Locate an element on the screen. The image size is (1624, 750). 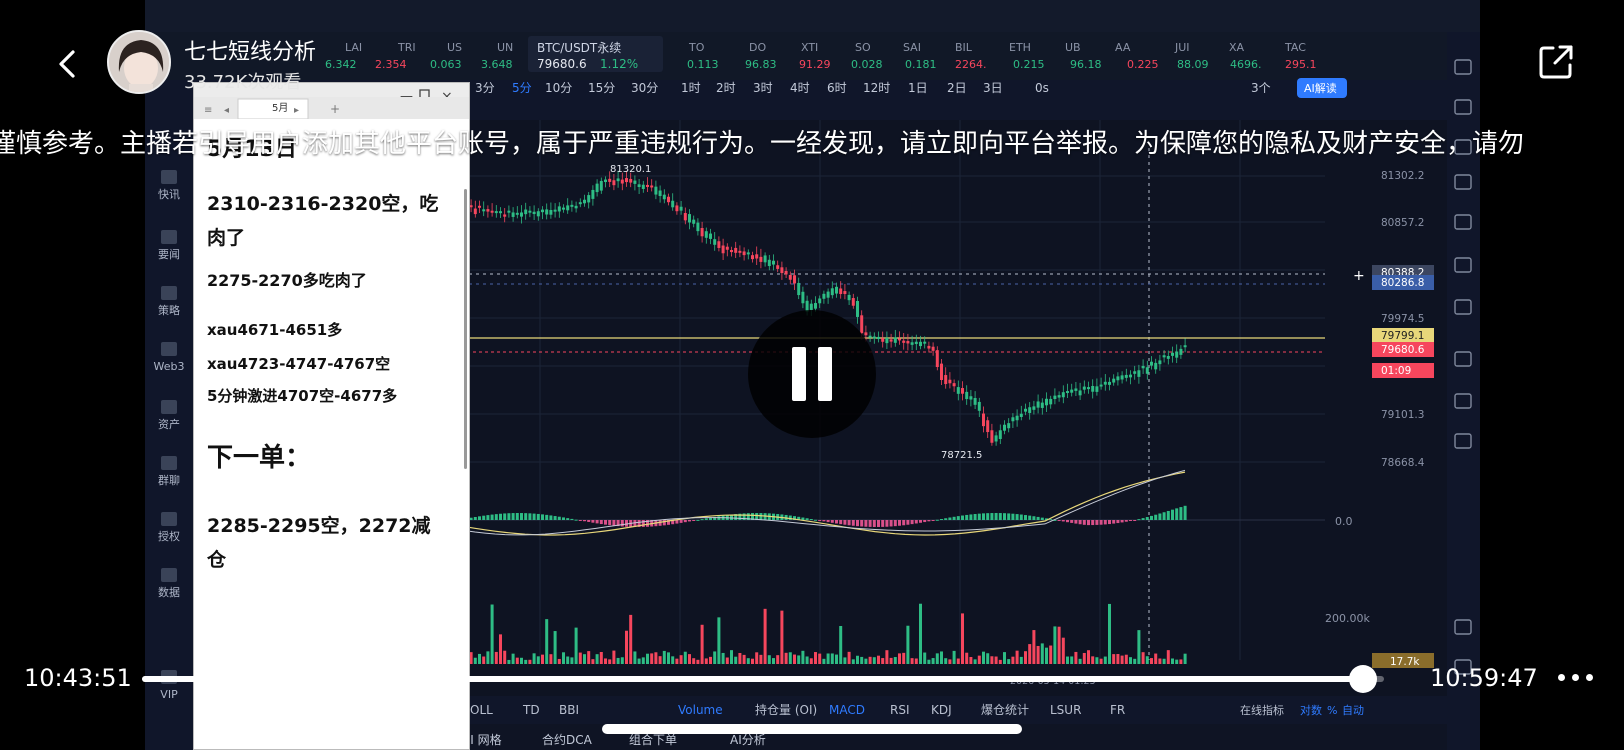
toolbar-seconds: 0s is located at coordinates (1042, 88).